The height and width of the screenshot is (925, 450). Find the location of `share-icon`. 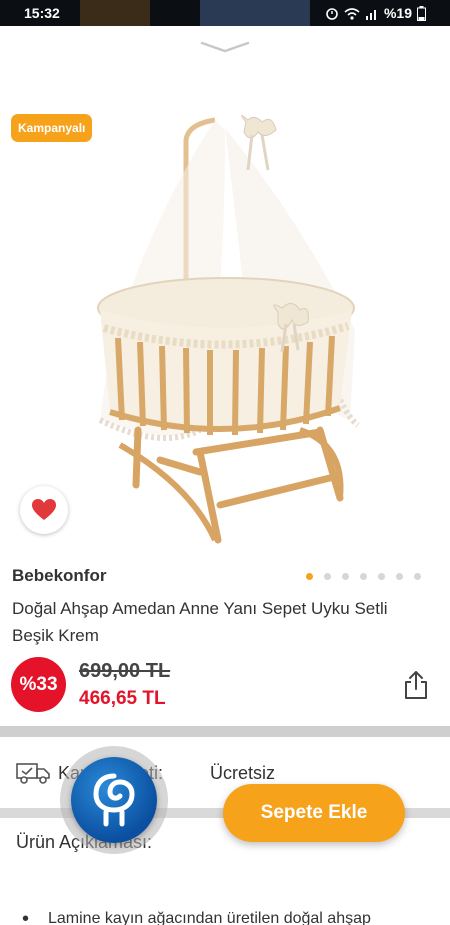

share-icon is located at coordinates (416, 685).